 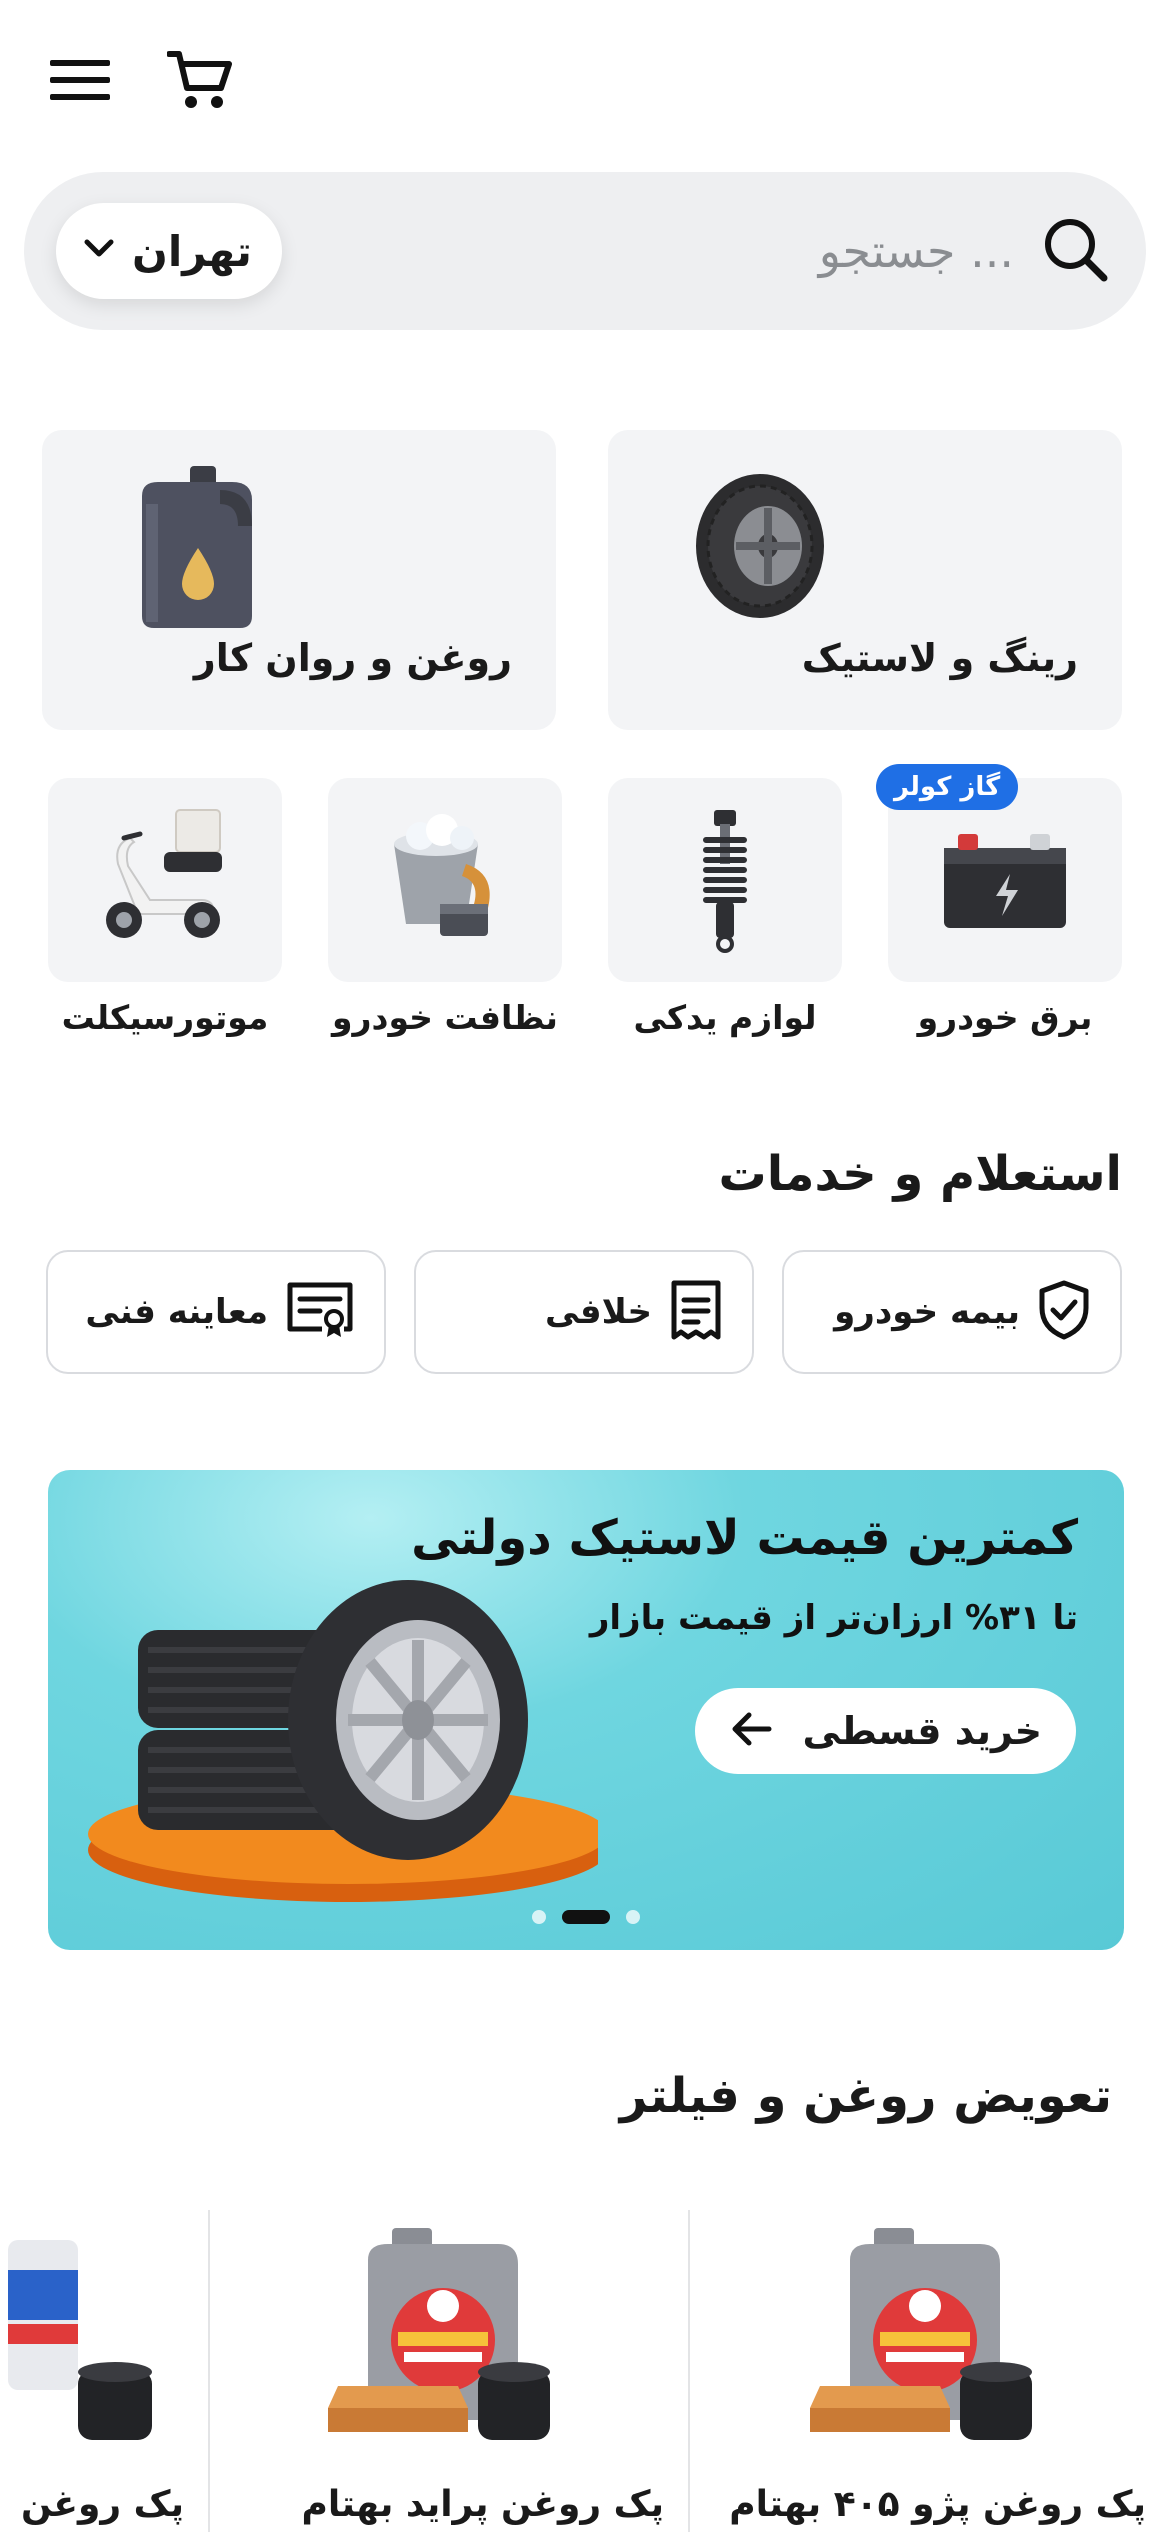 What do you see at coordinates (165, 1017) in the screenshot?
I see `category-label: موتورسیکلت` at bounding box center [165, 1017].